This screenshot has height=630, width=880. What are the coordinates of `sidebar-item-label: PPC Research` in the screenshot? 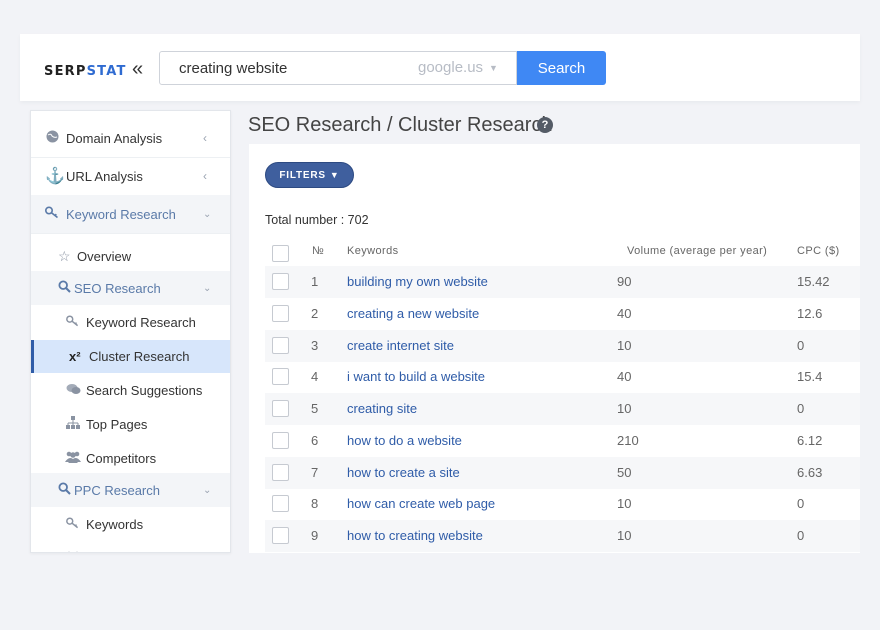 It's located at (117, 490).